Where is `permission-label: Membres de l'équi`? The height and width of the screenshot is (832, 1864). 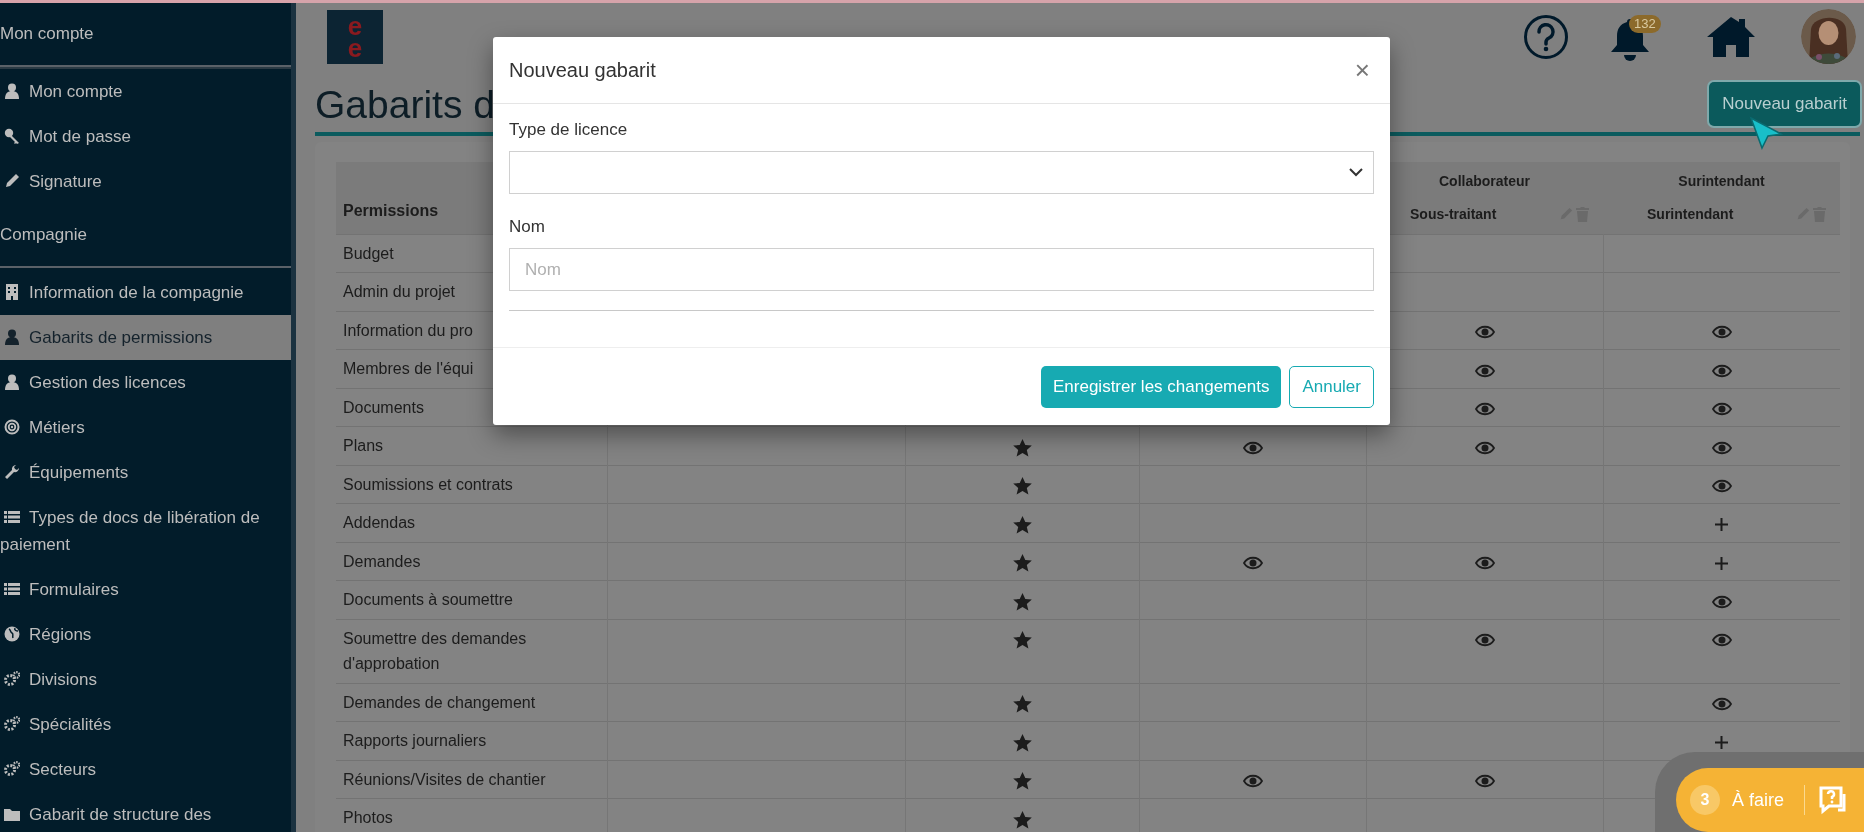 permission-label: Membres de l'équi is located at coordinates (408, 368).